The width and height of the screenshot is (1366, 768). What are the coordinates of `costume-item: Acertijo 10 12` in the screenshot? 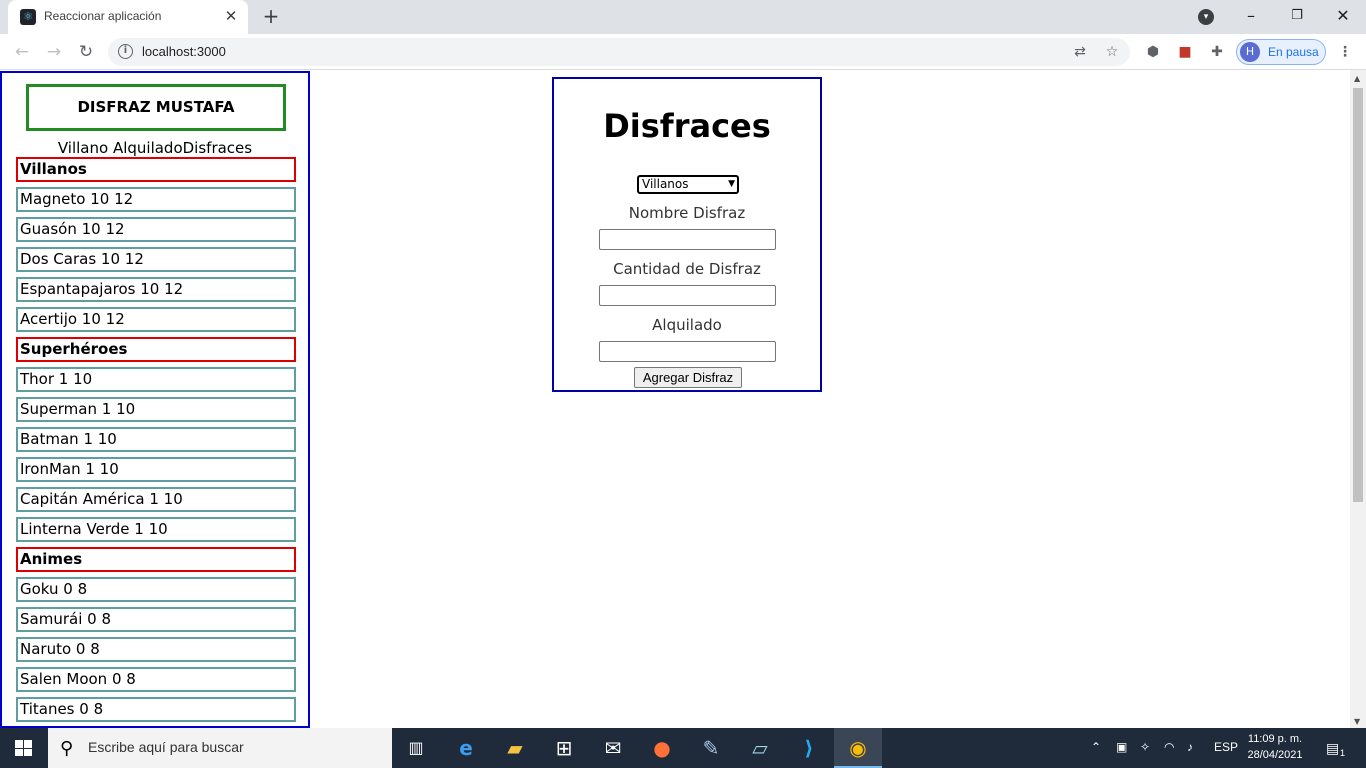 It's located at (156, 319).